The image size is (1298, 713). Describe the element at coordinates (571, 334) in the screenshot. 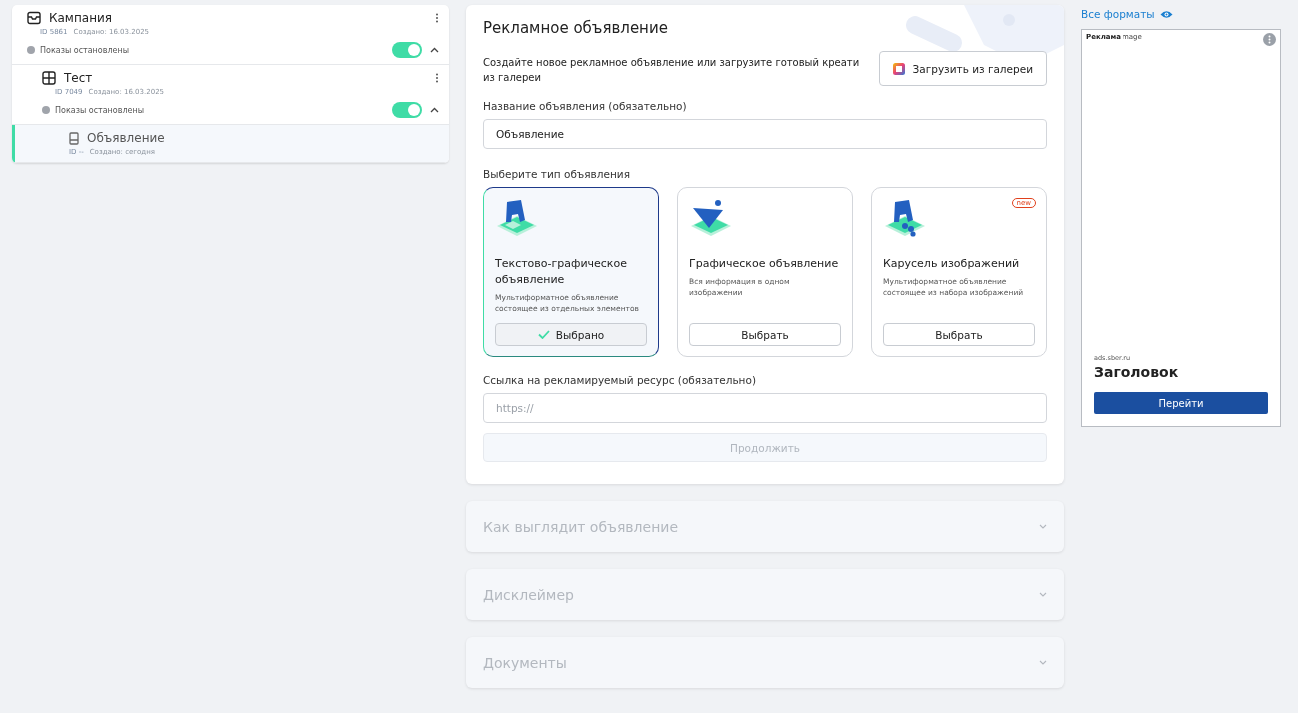

I see `select-button: Выбрано` at that location.